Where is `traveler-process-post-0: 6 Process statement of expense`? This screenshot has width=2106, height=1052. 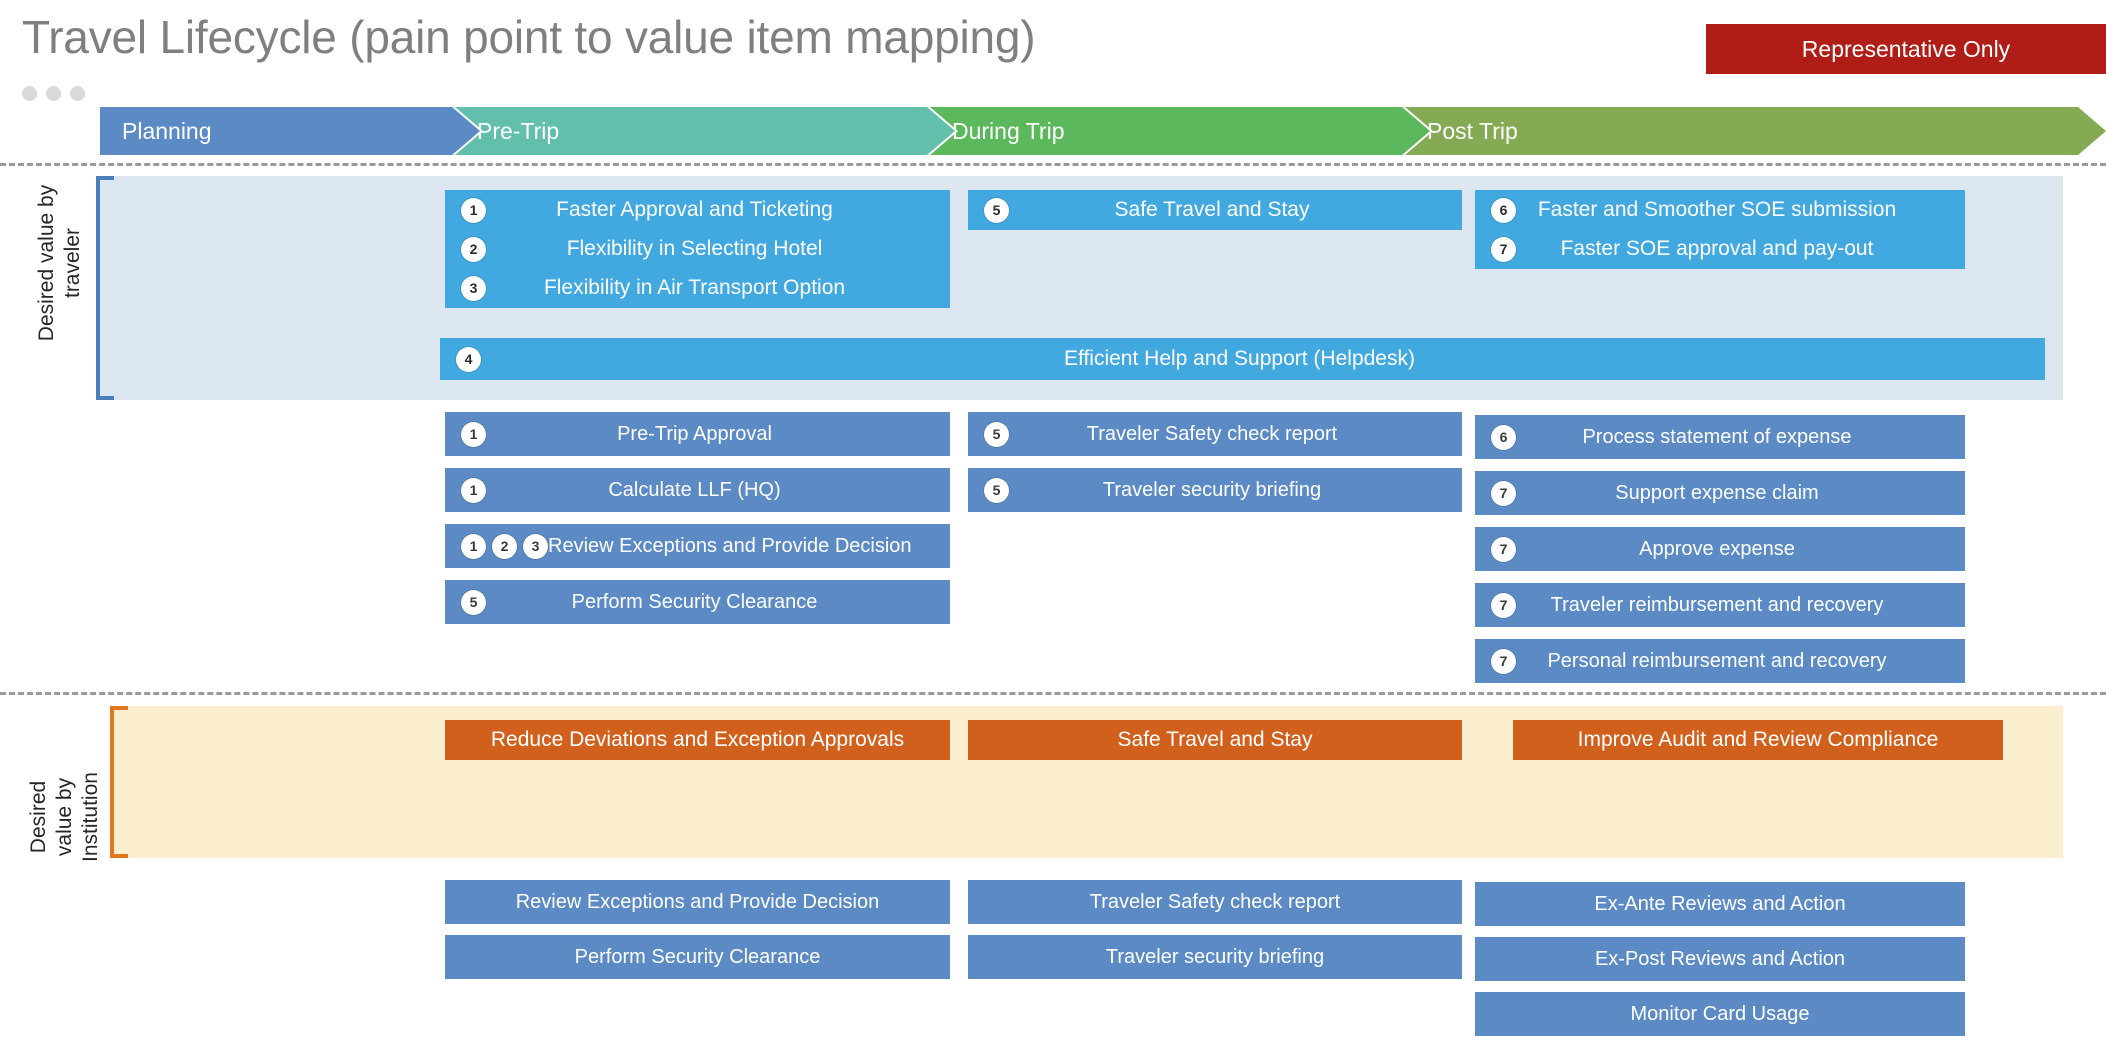
traveler-process-post-0: 6 Process statement of expense is located at coordinates (1720, 437).